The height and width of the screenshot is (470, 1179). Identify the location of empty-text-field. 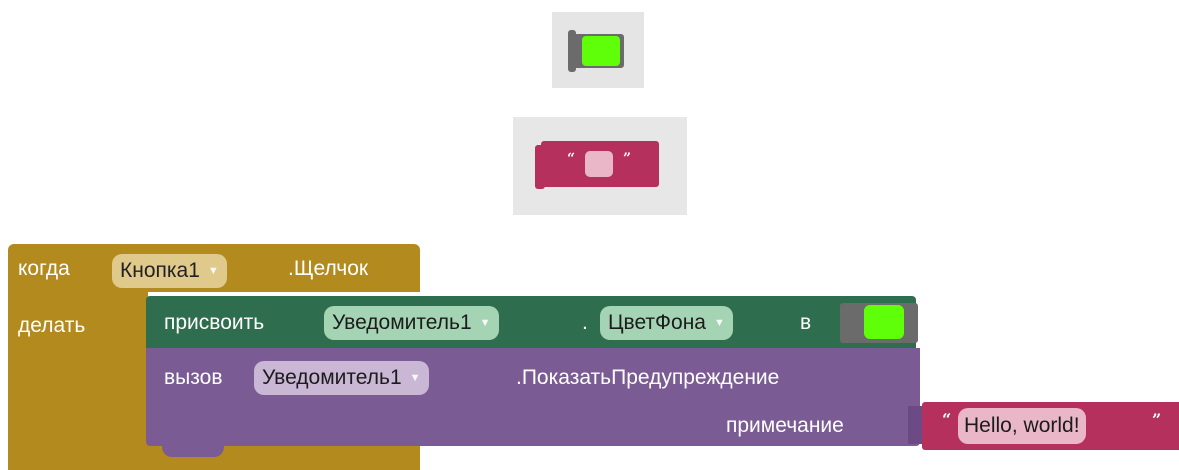
(599, 164).